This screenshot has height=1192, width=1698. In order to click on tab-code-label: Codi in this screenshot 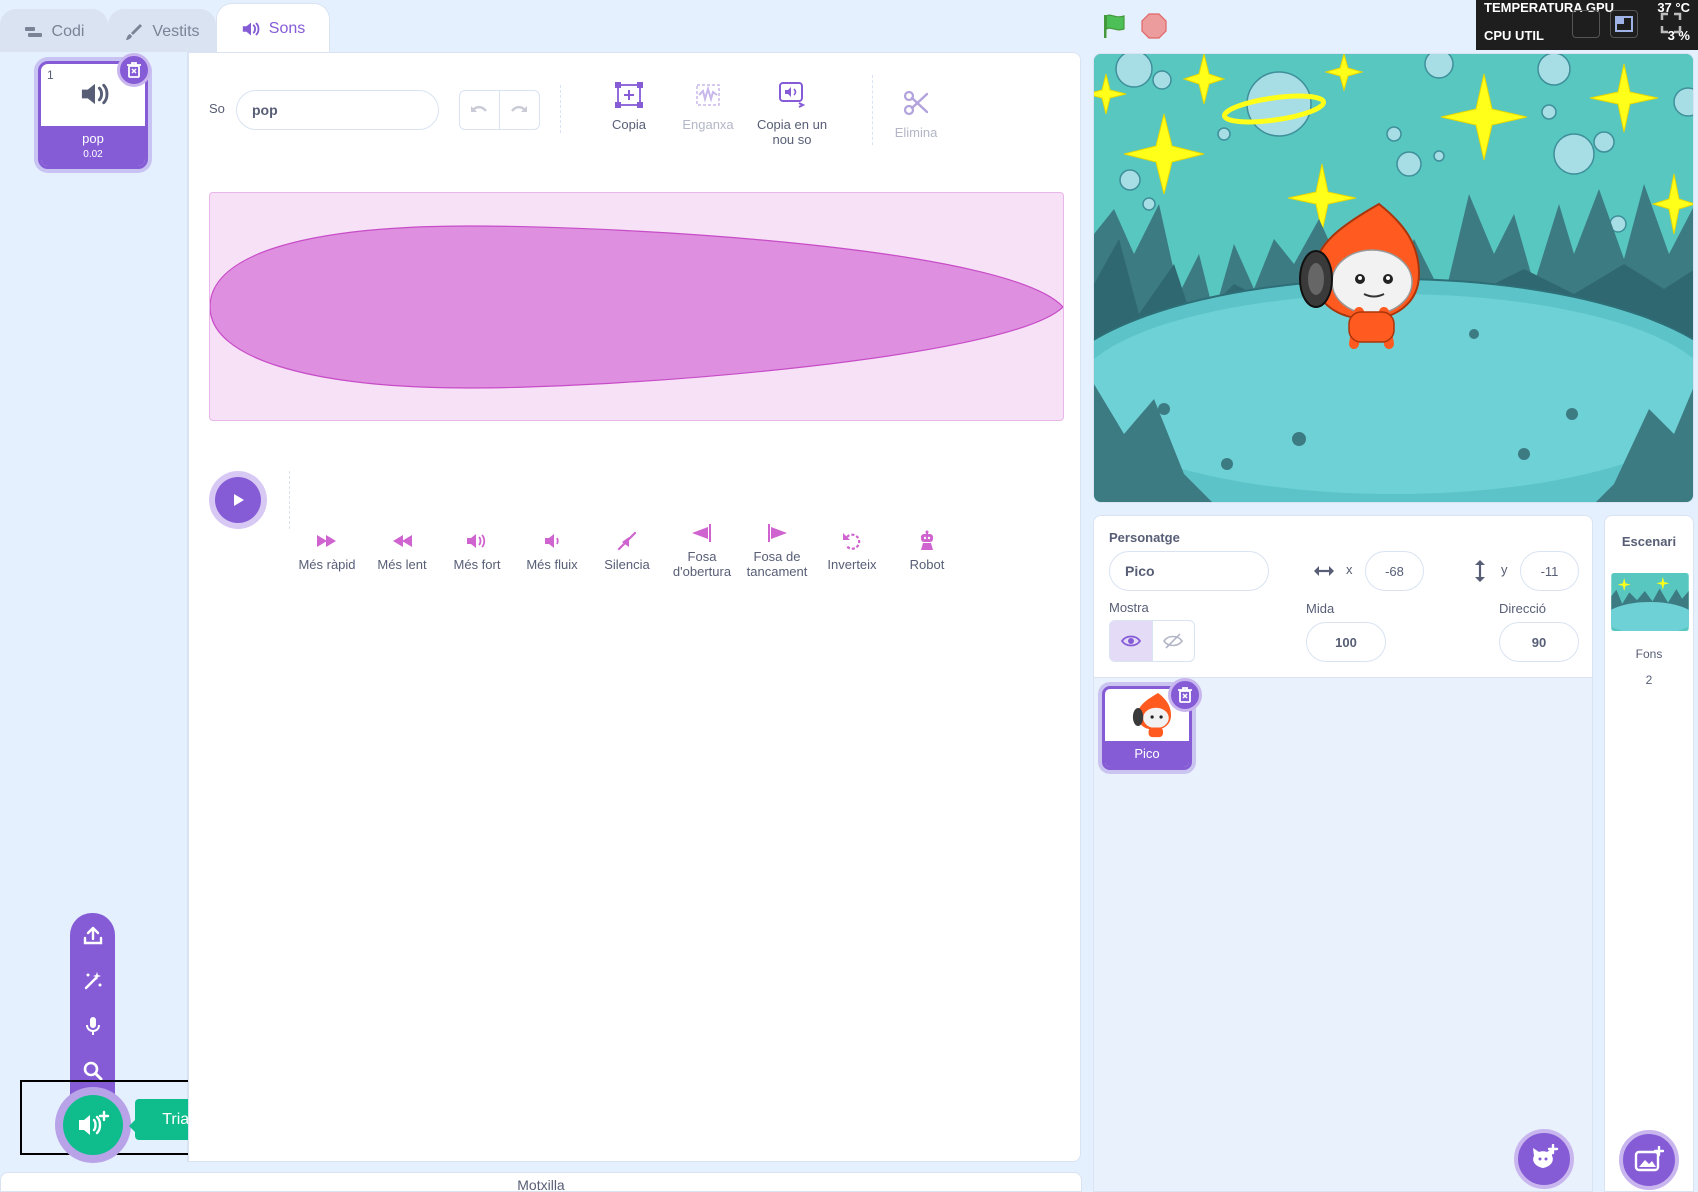, I will do `click(68, 31)`.